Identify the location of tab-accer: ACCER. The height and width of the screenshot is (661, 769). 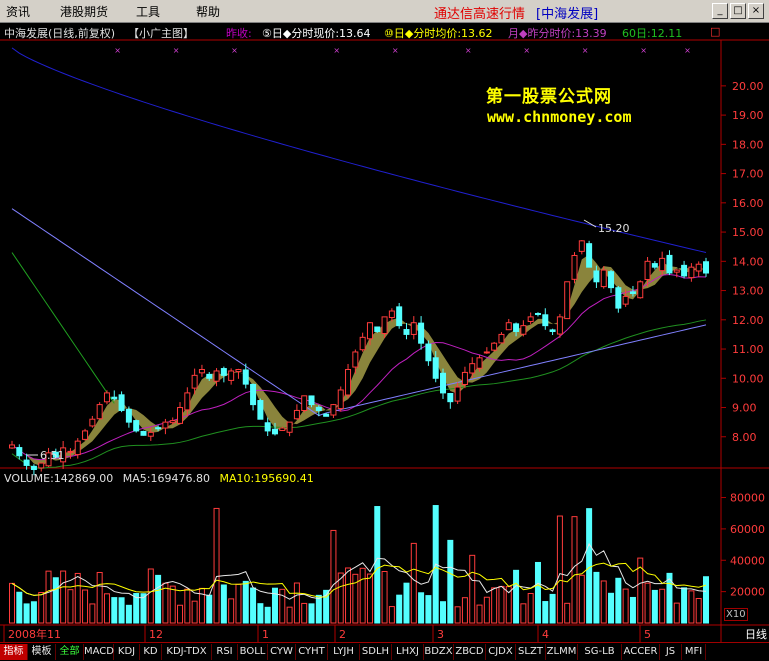
(641, 652).